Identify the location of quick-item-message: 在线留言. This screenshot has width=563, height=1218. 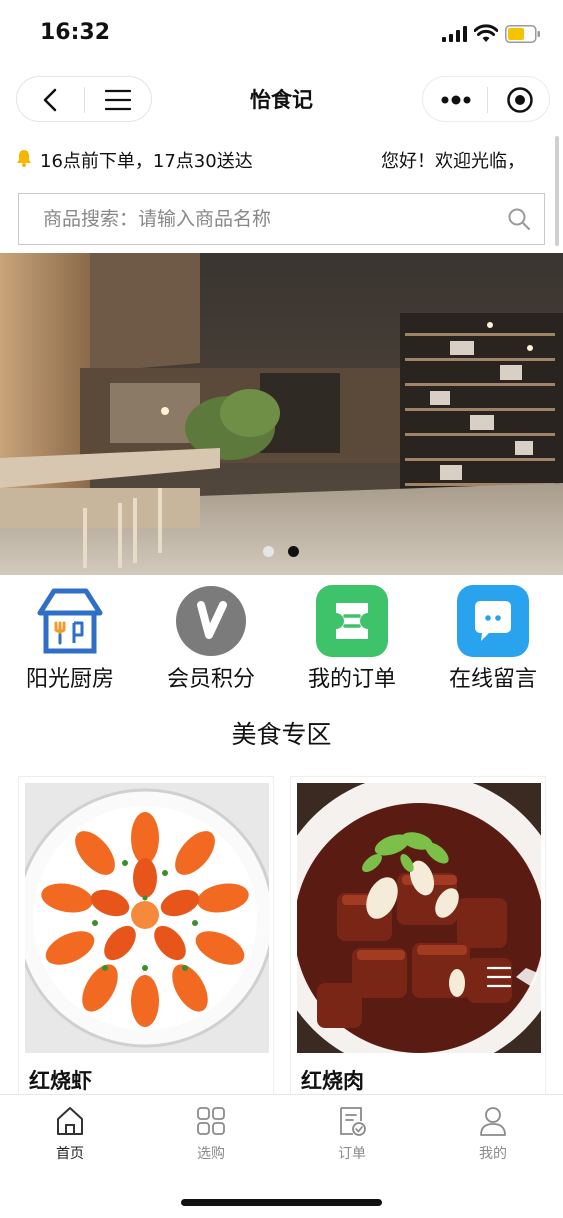
(493, 638).